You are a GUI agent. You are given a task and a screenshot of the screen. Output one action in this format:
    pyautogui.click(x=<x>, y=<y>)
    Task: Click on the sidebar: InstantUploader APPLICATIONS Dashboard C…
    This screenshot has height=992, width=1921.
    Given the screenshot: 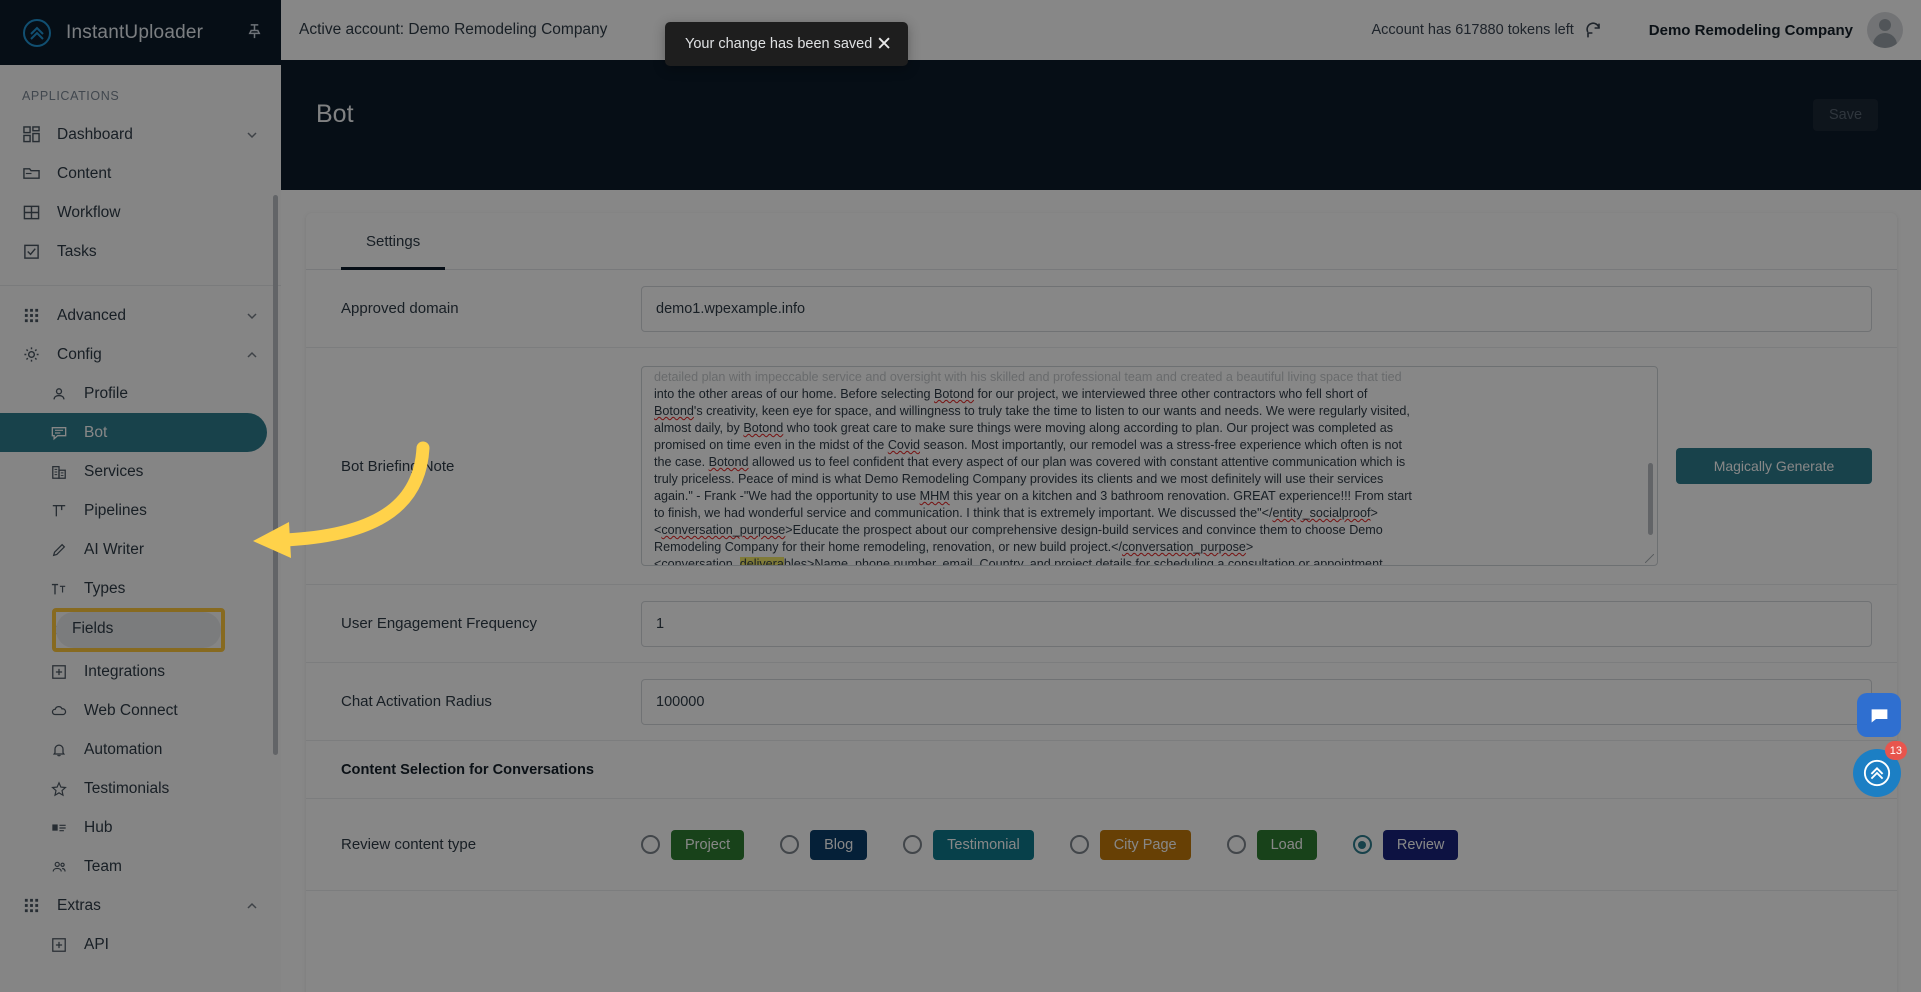 What is the action you would take?
    pyautogui.click(x=140, y=496)
    